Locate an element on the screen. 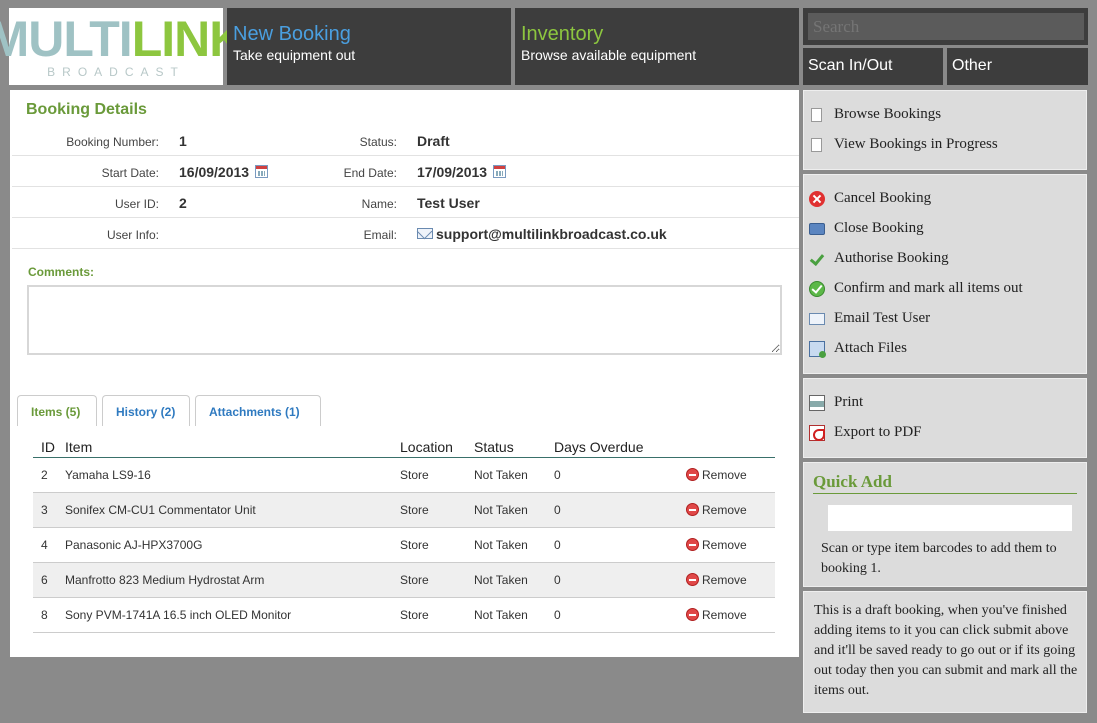 The image size is (1097, 723). other-button: Other is located at coordinates (1017, 66).